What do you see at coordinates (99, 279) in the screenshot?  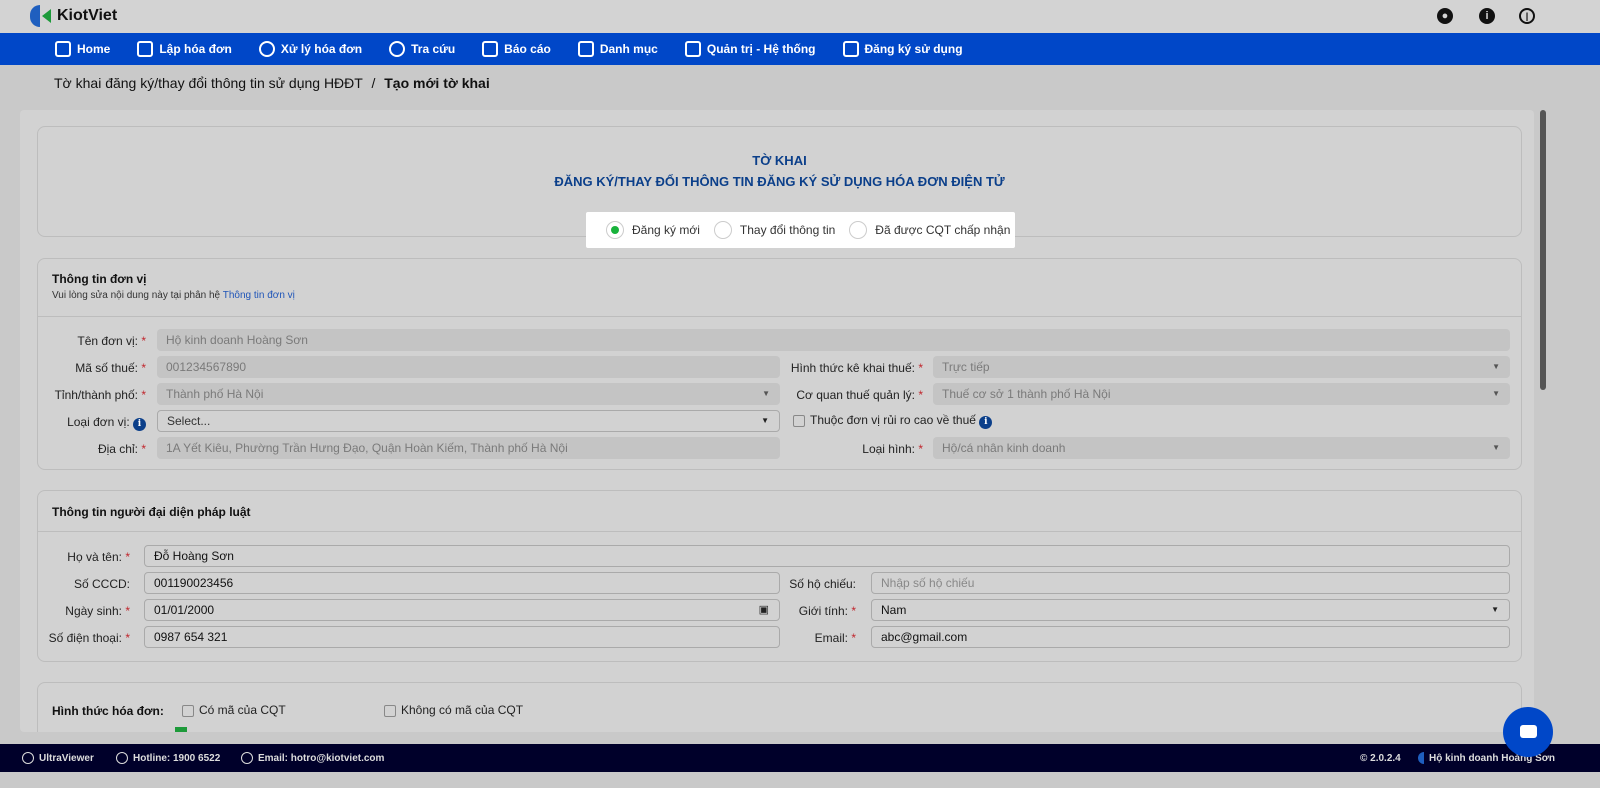 I see `section-title: Thông tin đơn vị` at bounding box center [99, 279].